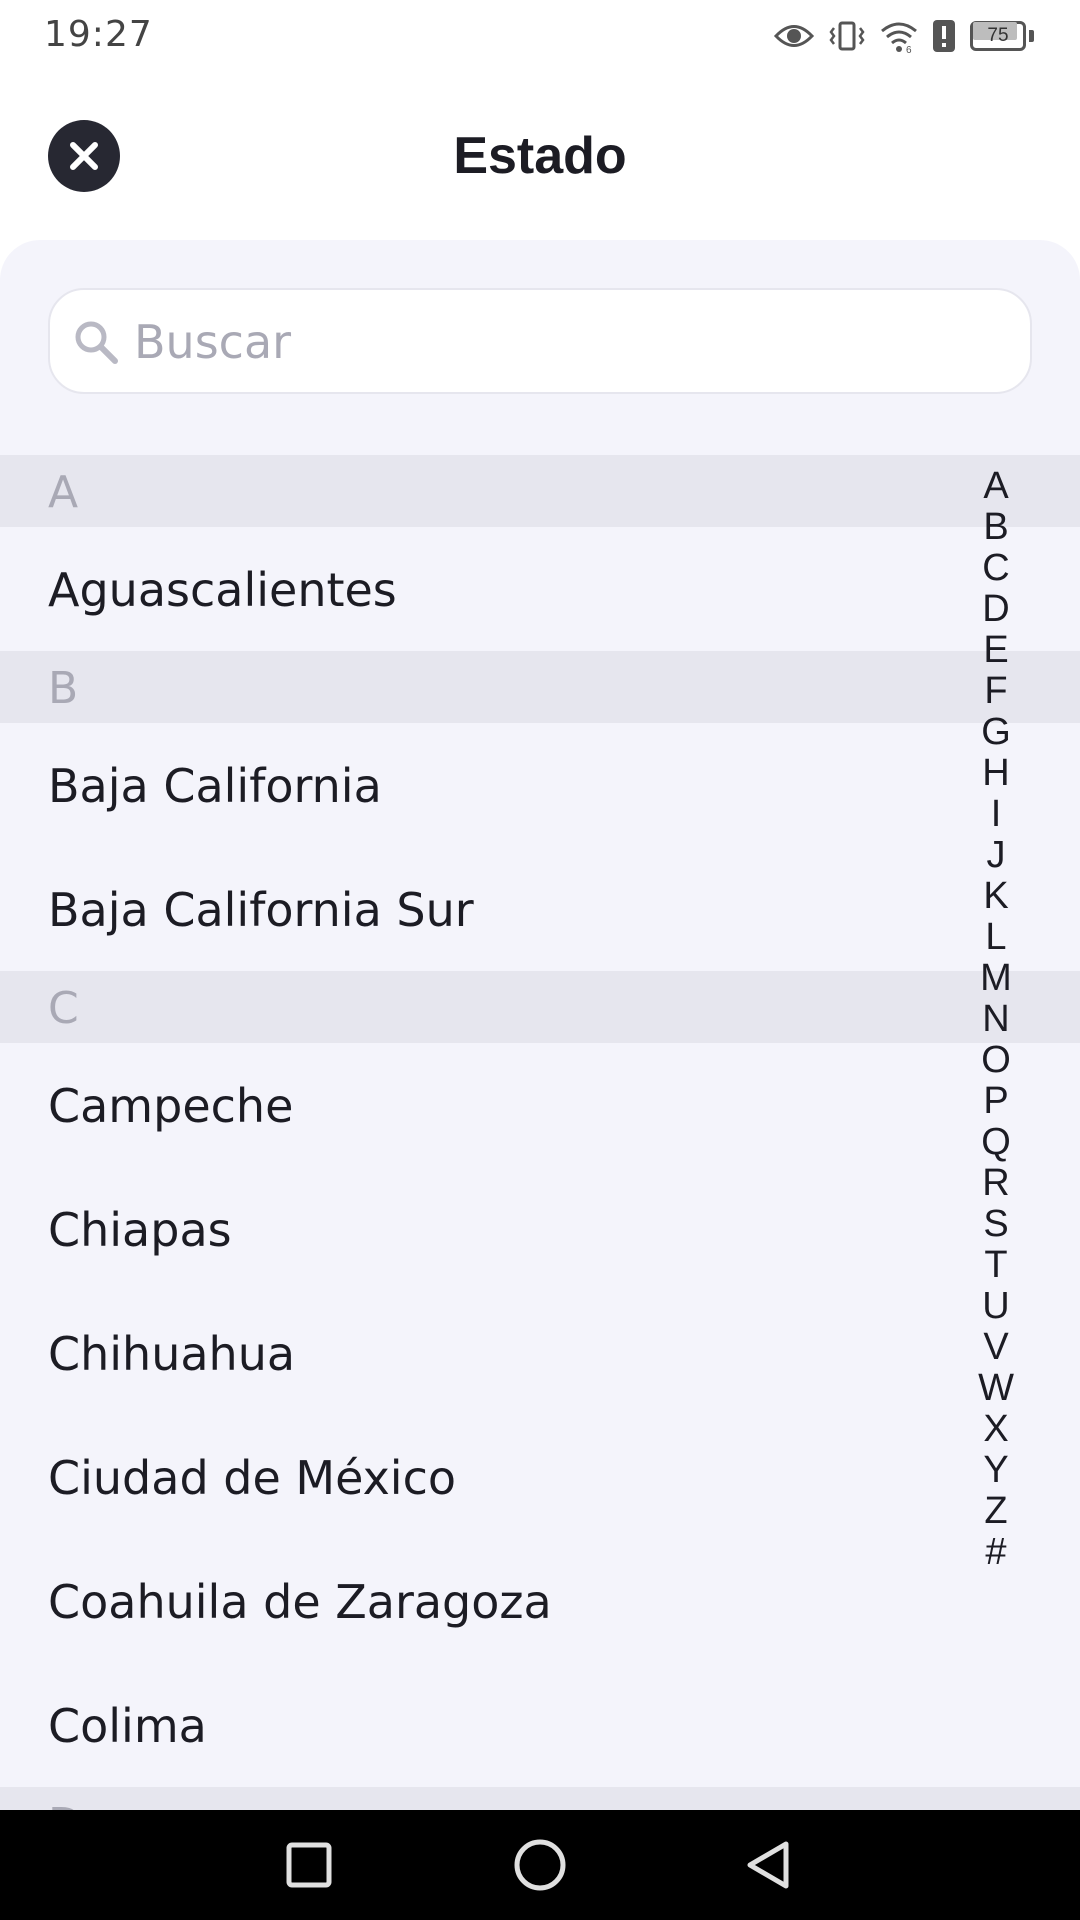  Describe the element at coordinates (995, 1265) in the screenshot. I see `index-letter-t: T` at that location.